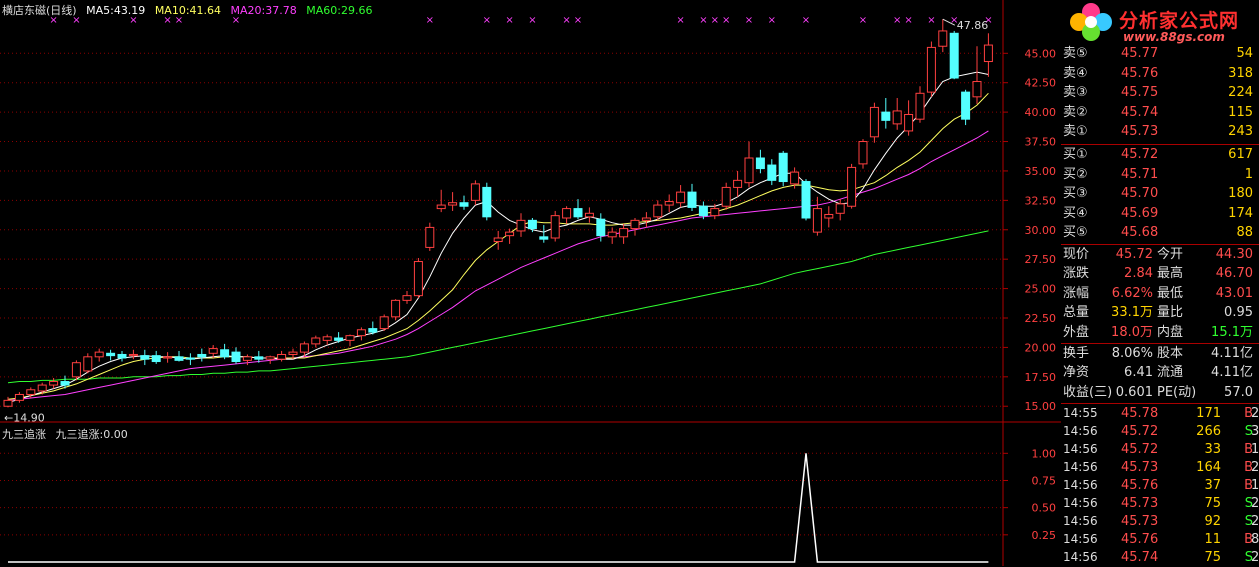 The image size is (1259, 567). Describe the element at coordinates (1080, 413) in the screenshot. I see `tick-time: 14:55` at that location.